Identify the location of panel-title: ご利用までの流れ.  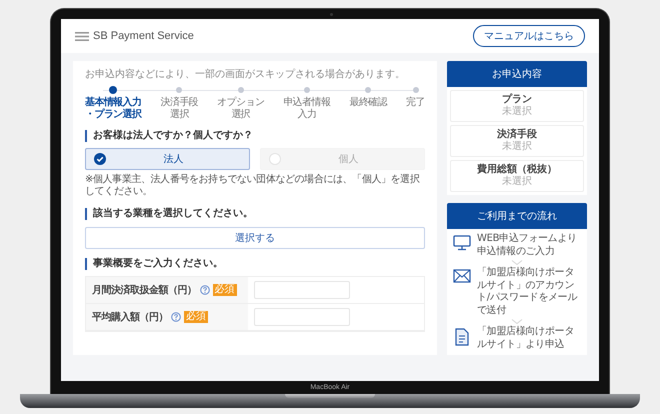
(517, 216).